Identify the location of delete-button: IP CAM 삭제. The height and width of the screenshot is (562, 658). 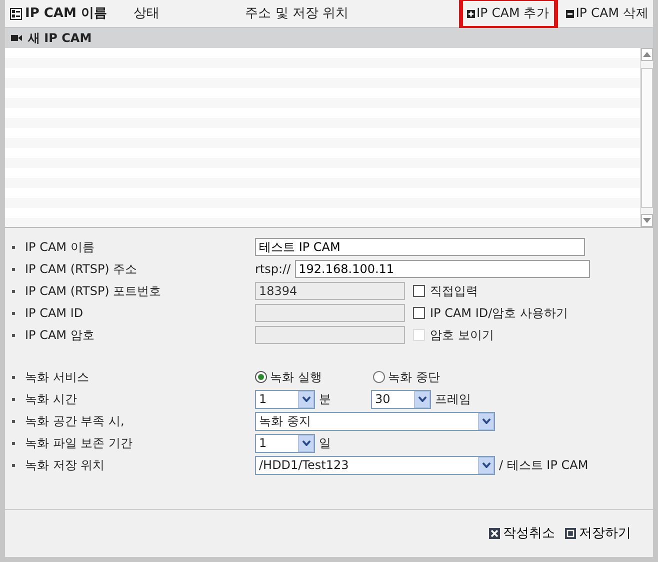
(607, 13).